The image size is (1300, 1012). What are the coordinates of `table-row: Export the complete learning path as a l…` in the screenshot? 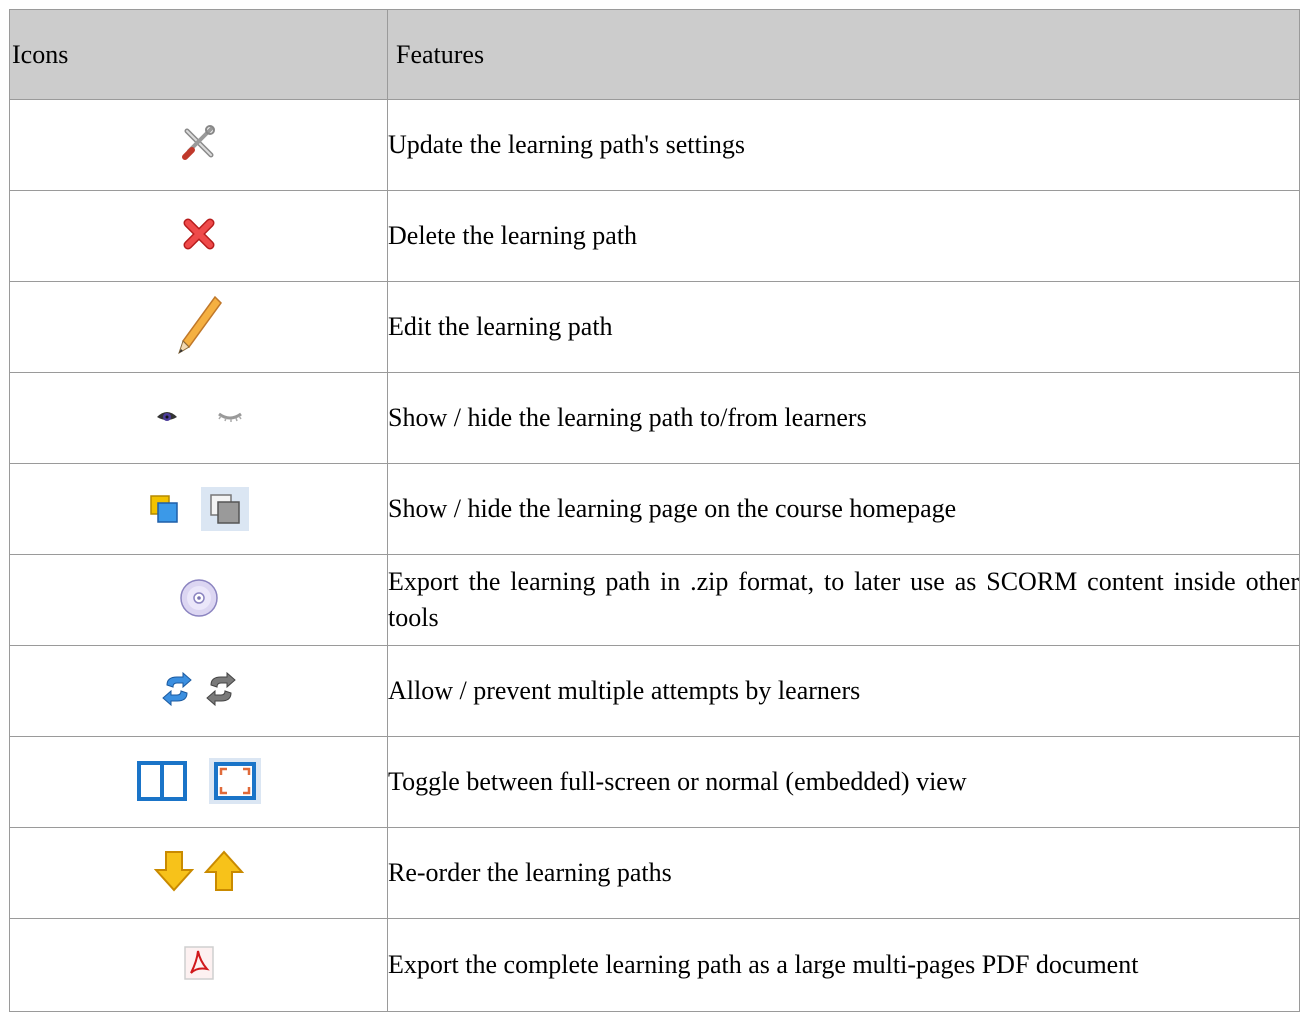 It's located at (654, 965).